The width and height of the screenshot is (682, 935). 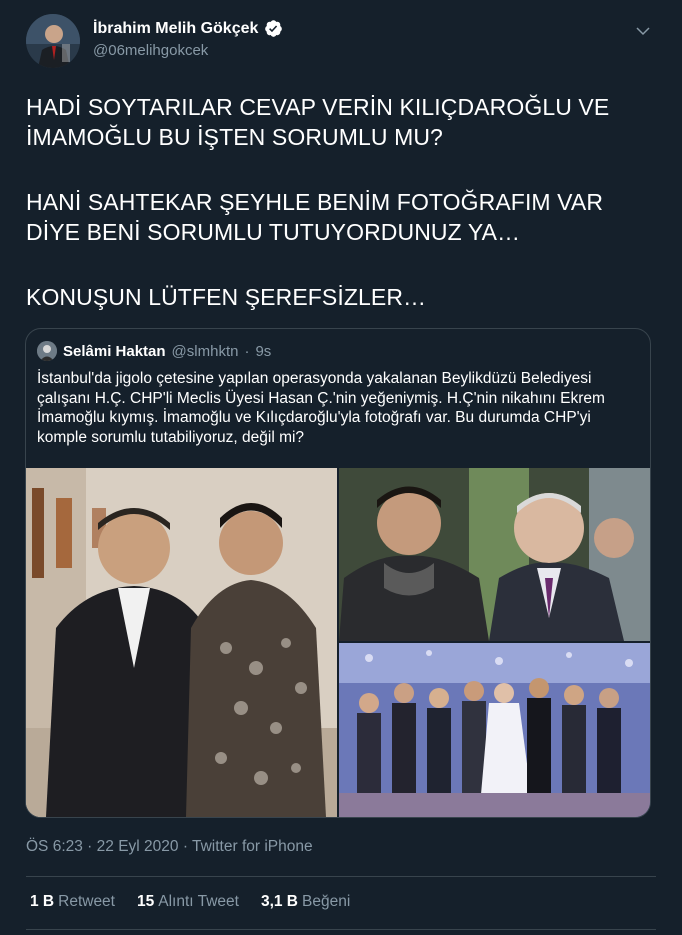 I want to click on tweet-stats: 1 B Retweet 15 Alıntı Tweet 3,1 B Beğeni, so click(x=190, y=902).